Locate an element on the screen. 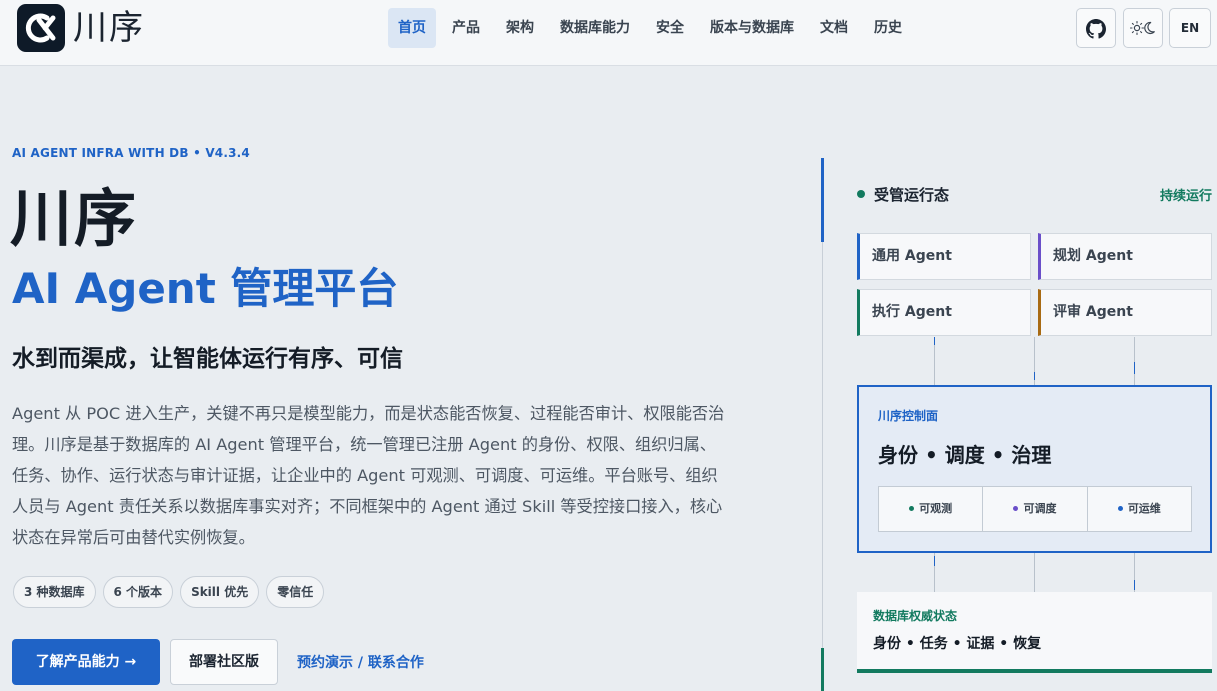  hero-title: 川序 is located at coordinates (74, 218).